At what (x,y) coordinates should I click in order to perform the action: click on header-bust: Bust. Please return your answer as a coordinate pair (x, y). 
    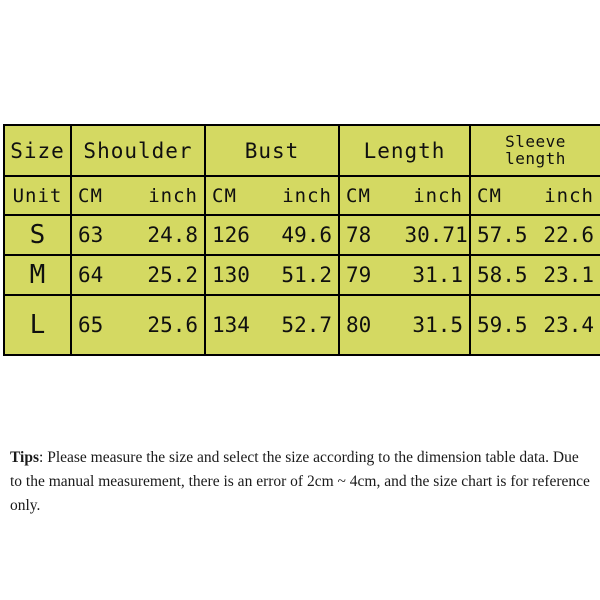
    Looking at the image, I should click on (272, 150).